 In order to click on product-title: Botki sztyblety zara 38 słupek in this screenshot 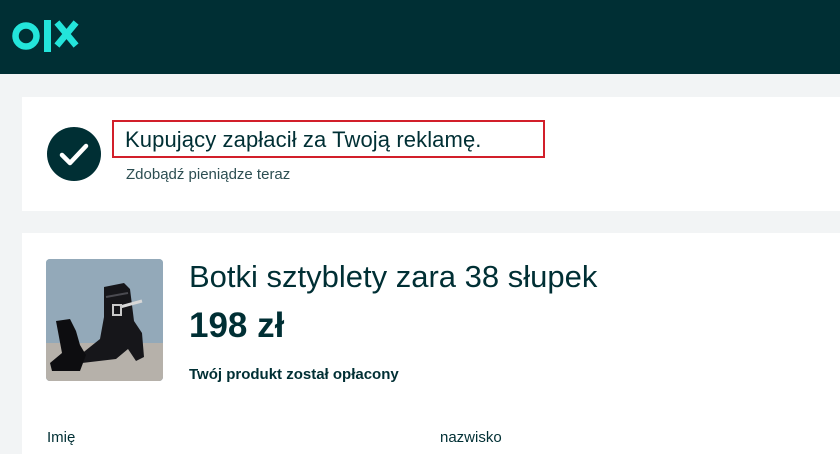, I will do `click(393, 277)`.